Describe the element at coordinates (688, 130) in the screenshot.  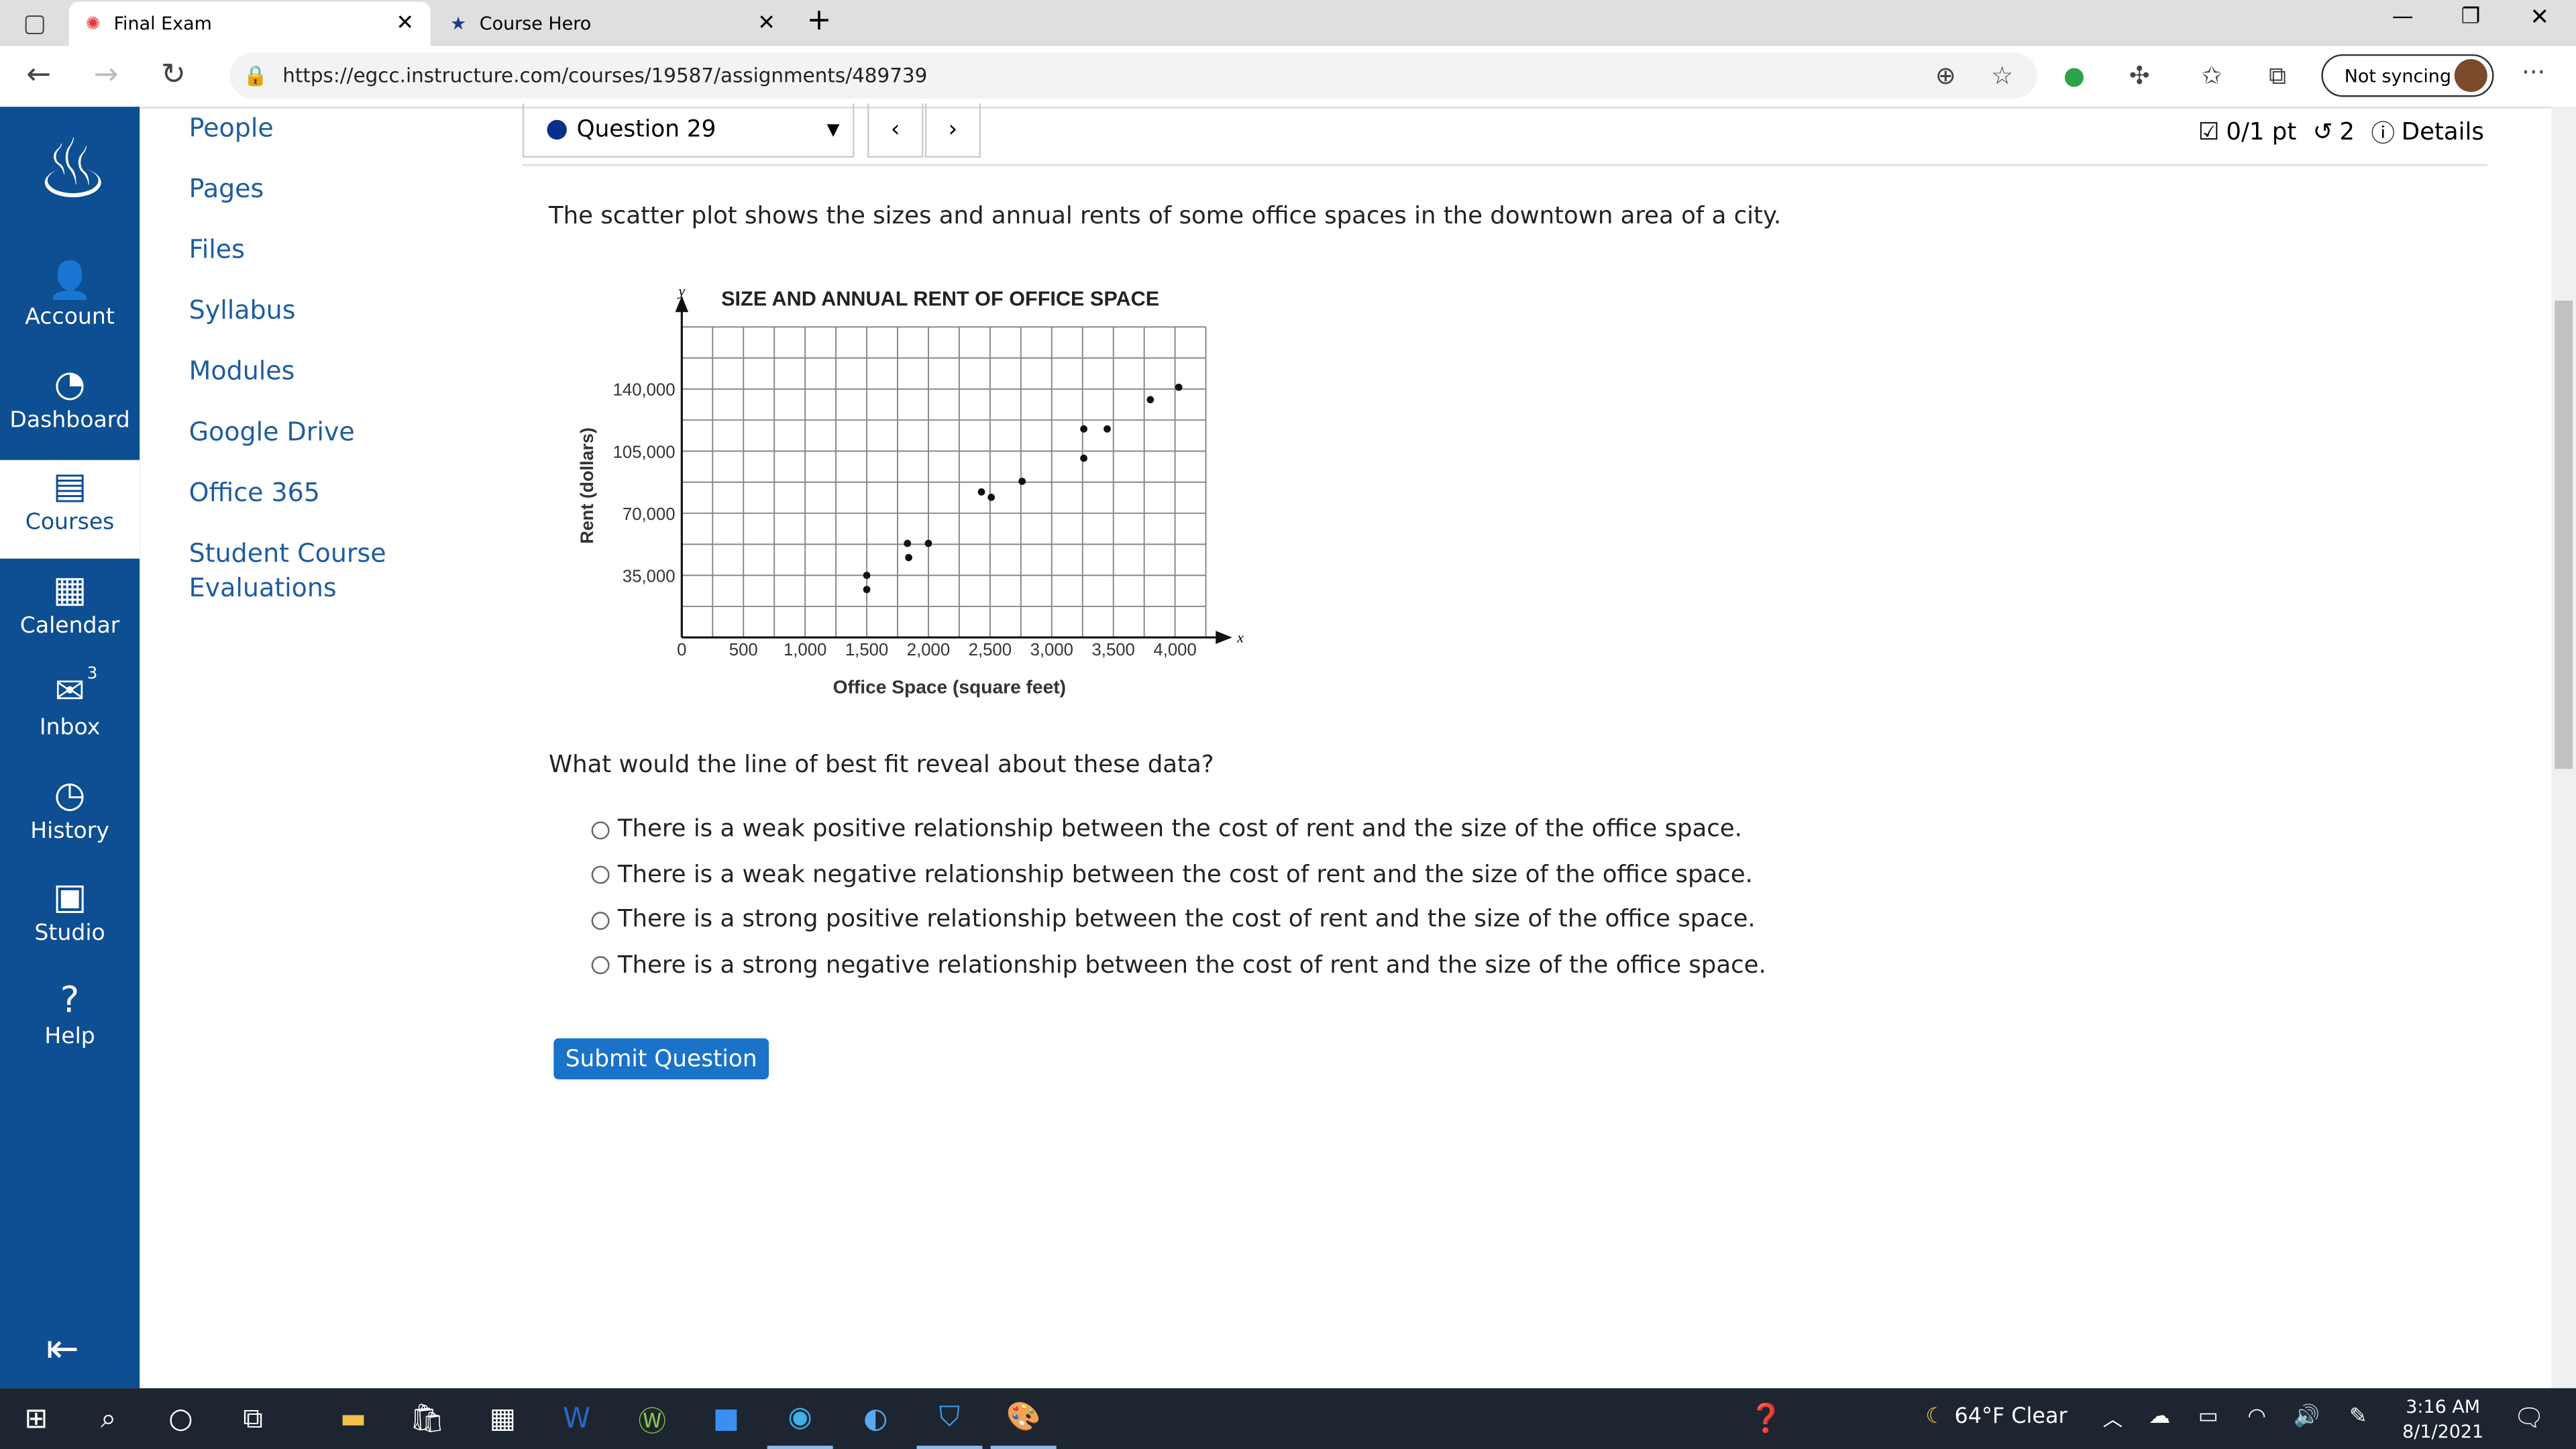
I see `question-select: Question 29 ▼` at that location.